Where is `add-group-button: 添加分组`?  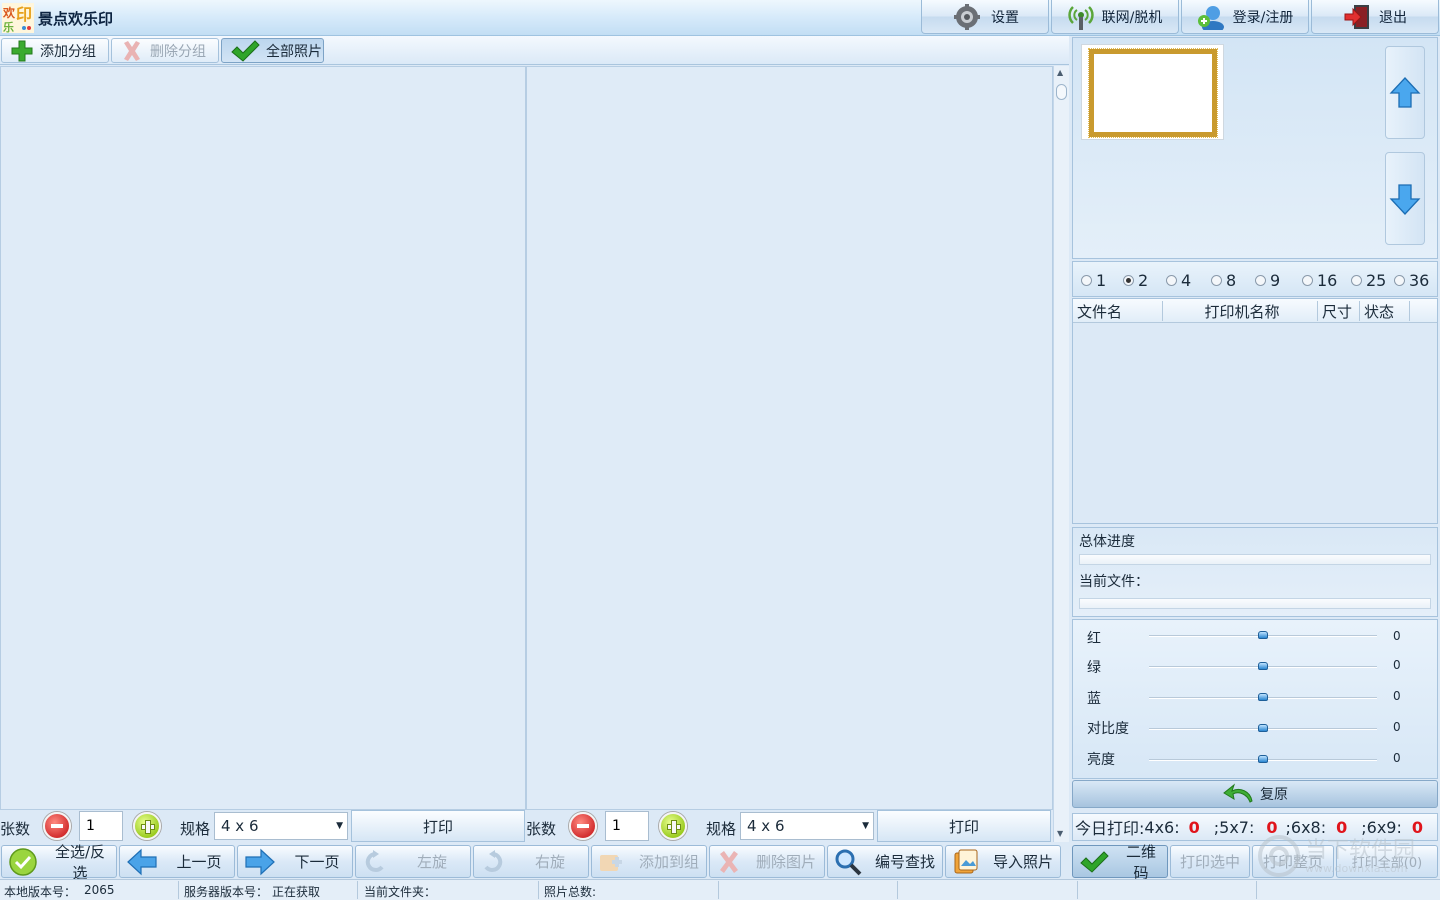 add-group-button: 添加分组 is located at coordinates (55, 50).